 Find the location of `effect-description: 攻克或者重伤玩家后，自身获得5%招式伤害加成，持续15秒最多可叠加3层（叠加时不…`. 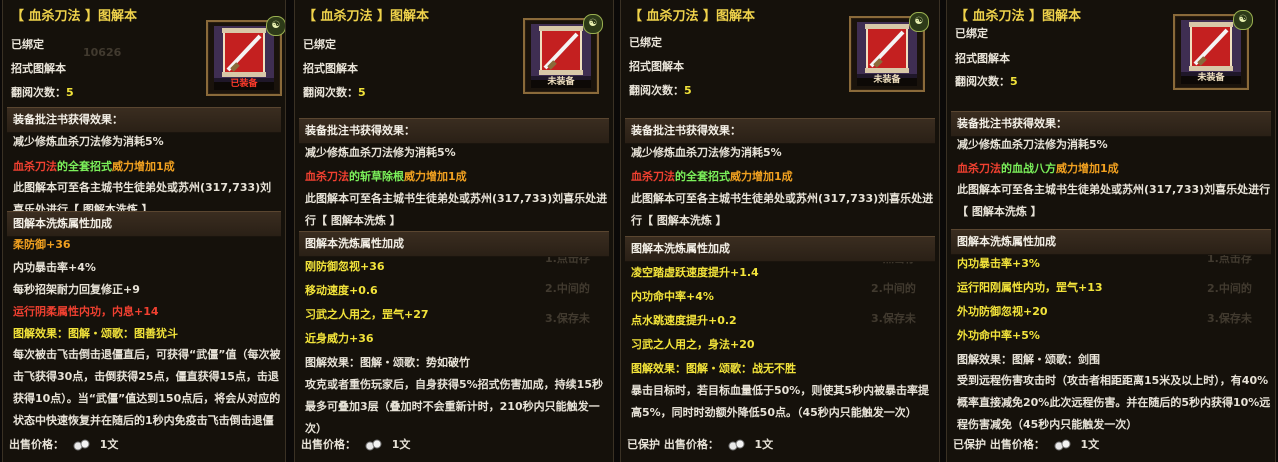

effect-description: 攻克或者重伤玩家后，自身获得5%招式伤害加成，持续15秒最多可叠加3层（叠加时不… is located at coordinates (454, 406).